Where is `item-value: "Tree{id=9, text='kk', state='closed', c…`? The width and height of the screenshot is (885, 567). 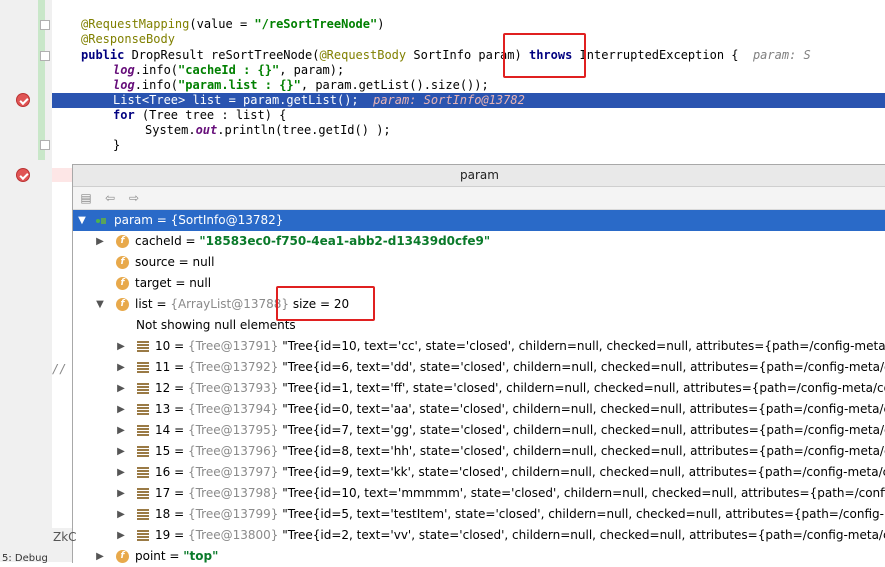 item-value: "Tree{id=9, text='kk', state='closed', c… is located at coordinates (583, 472).